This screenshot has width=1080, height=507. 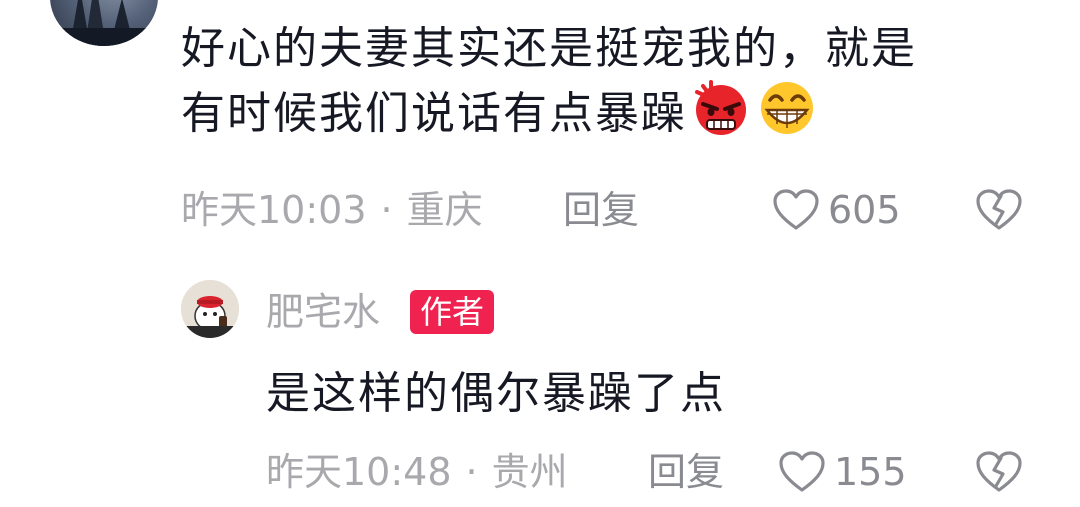 What do you see at coordinates (359, 472) in the screenshot?
I see `reply-time: 昨天10:48` at bounding box center [359, 472].